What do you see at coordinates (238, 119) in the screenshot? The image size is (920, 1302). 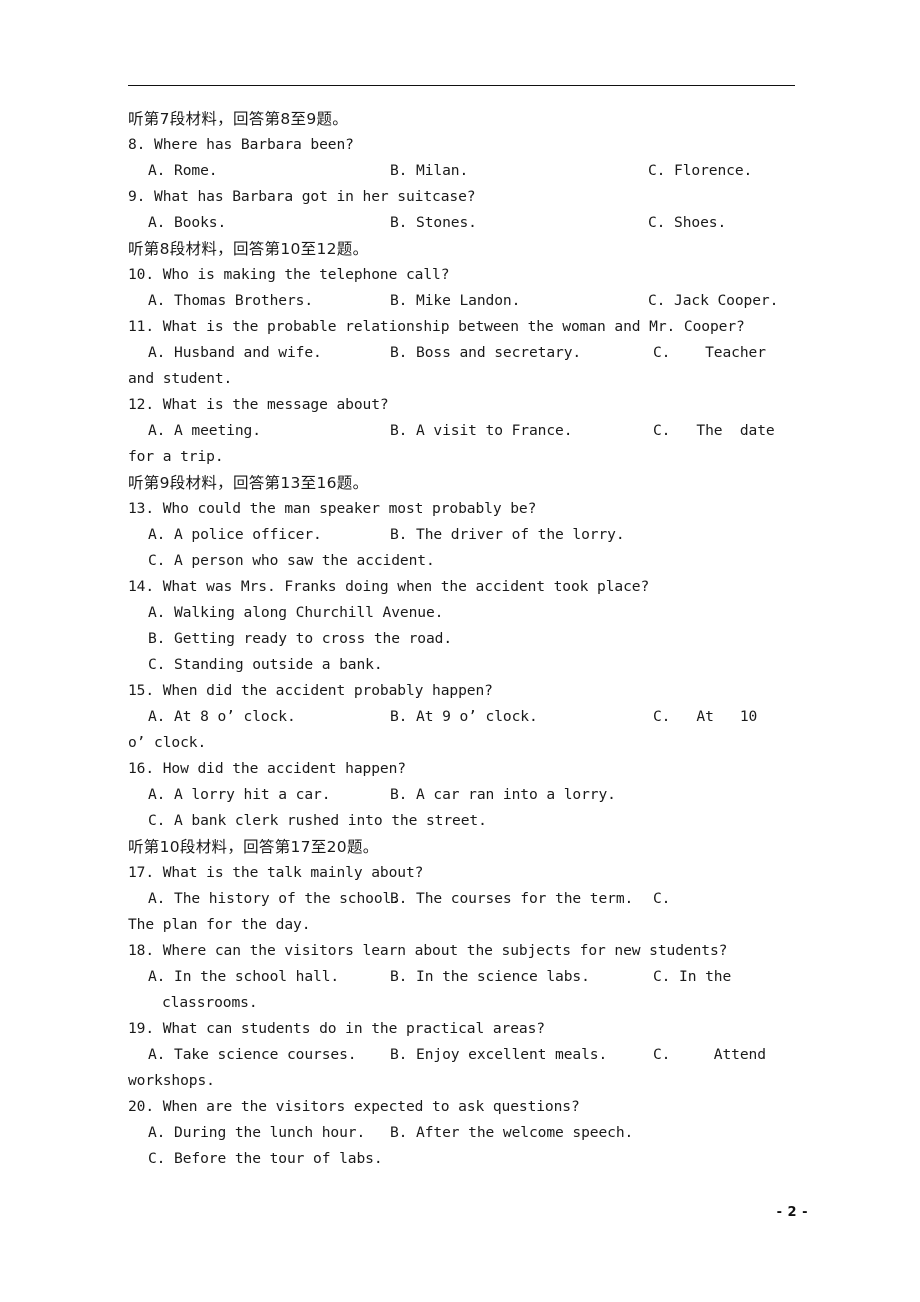 I see `section-heading: 听第7段材料，回答第8至9题。` at bounding box center [238, 119].